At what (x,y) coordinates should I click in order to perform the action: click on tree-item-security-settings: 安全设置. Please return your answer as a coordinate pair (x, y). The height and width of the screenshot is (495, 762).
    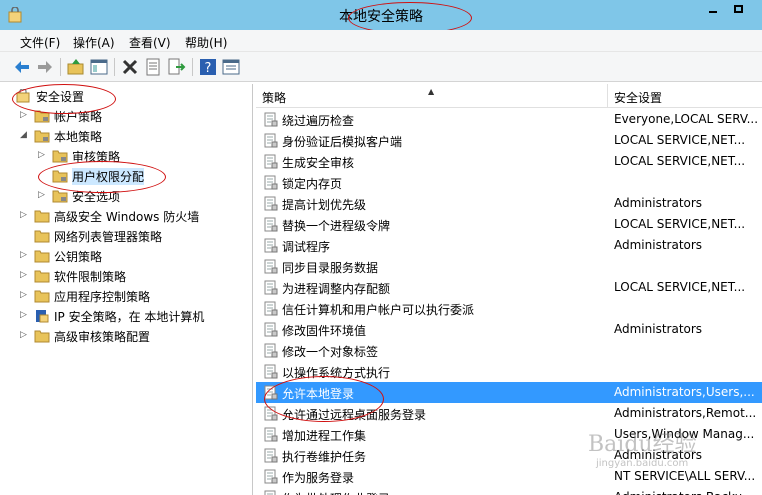
    Looking at the image, I should click on (126, 96).